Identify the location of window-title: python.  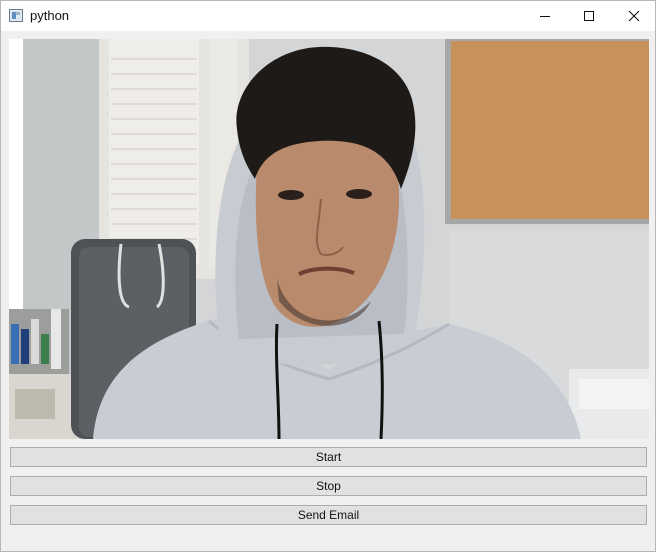
(50, 15).